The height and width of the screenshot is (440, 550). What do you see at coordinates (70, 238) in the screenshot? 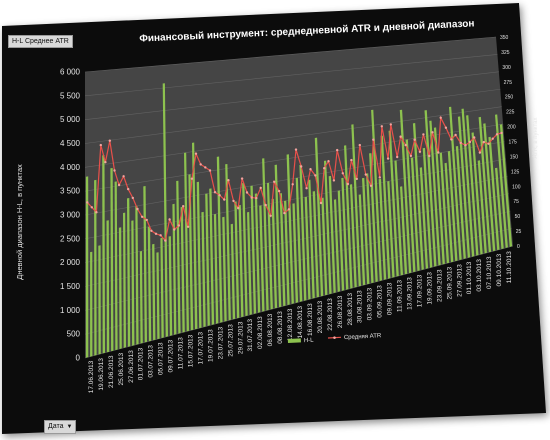
I see `y-axis-left-tick-label: 2 500` at bounding box center [70, 238].